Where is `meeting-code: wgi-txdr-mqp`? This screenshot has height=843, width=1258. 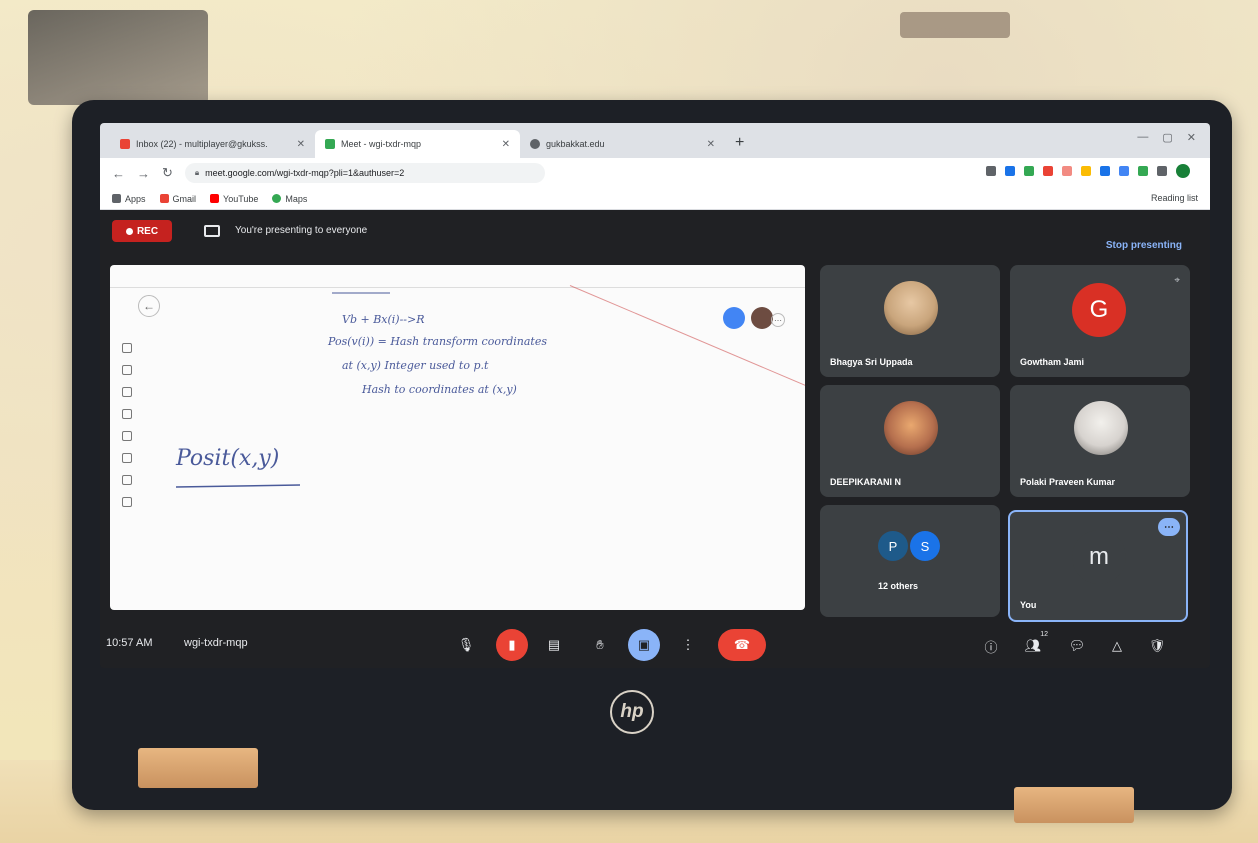
meeting-code: wgi-txdr-mqp is located at coordinates (216, 643).